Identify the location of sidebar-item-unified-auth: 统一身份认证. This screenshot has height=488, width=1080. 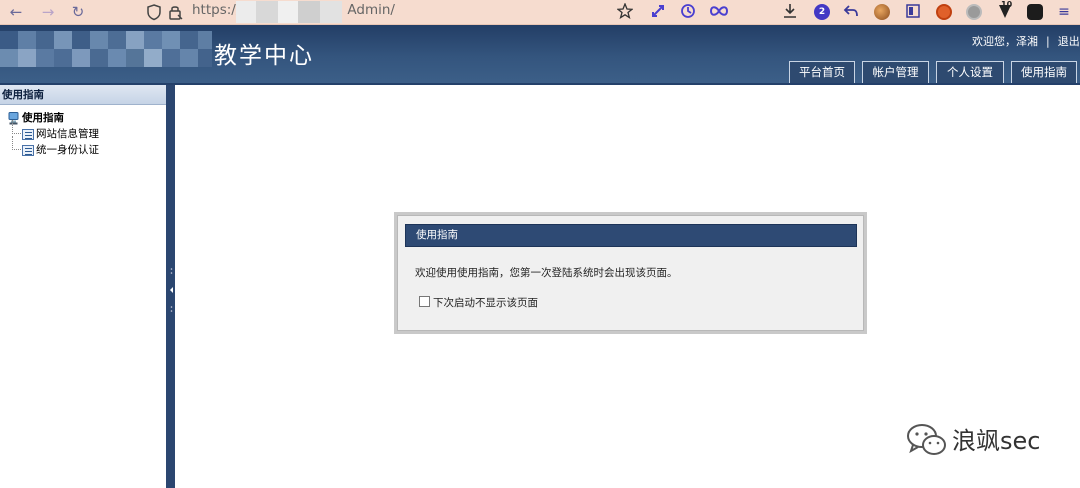
(87, 147).